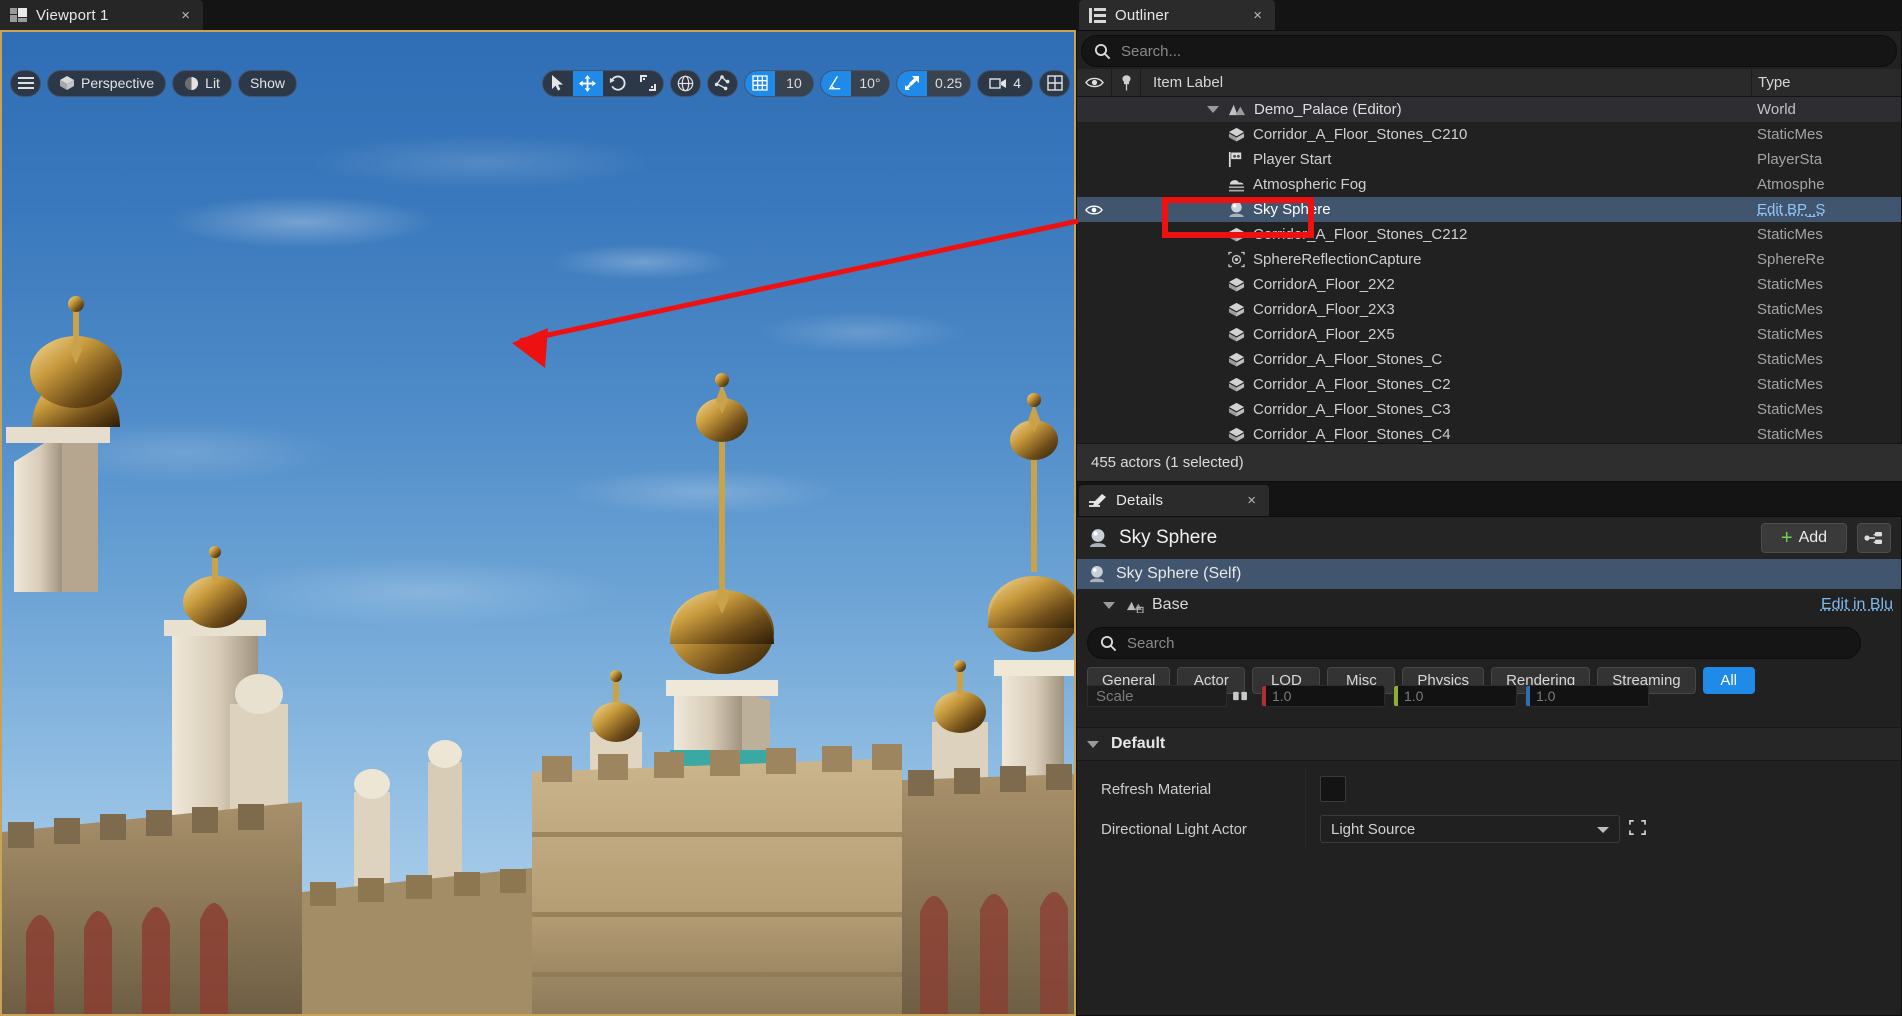  I want to click on property-row-directional-light-actor: Directional Light Actor Light Source, so click(1489, 829).